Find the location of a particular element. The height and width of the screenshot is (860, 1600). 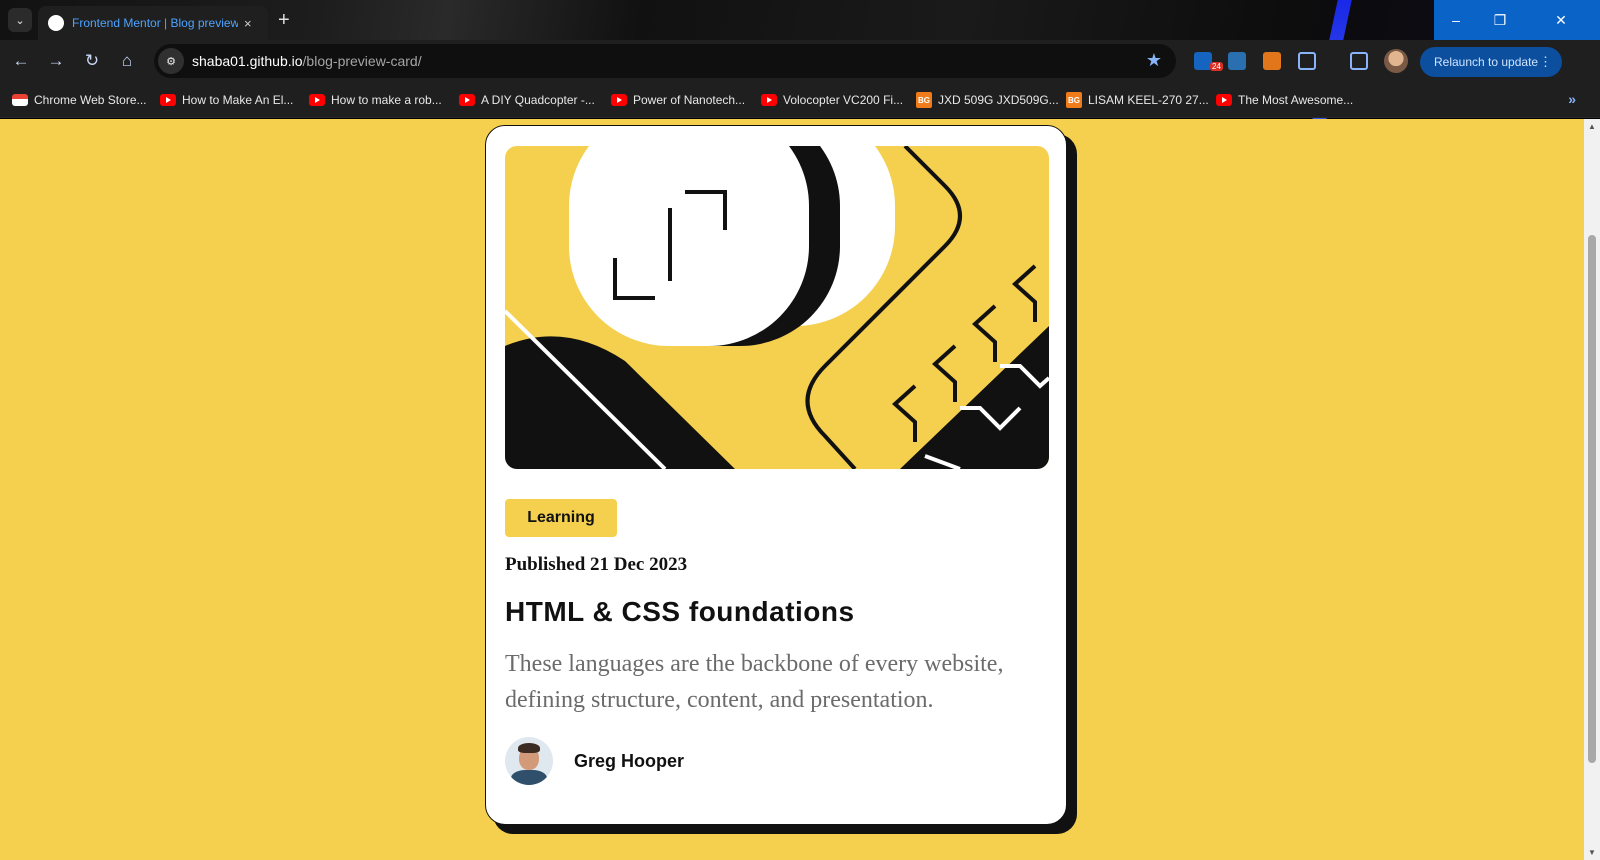

close-window-button: ✕ is located at coordinates (1561, 20).